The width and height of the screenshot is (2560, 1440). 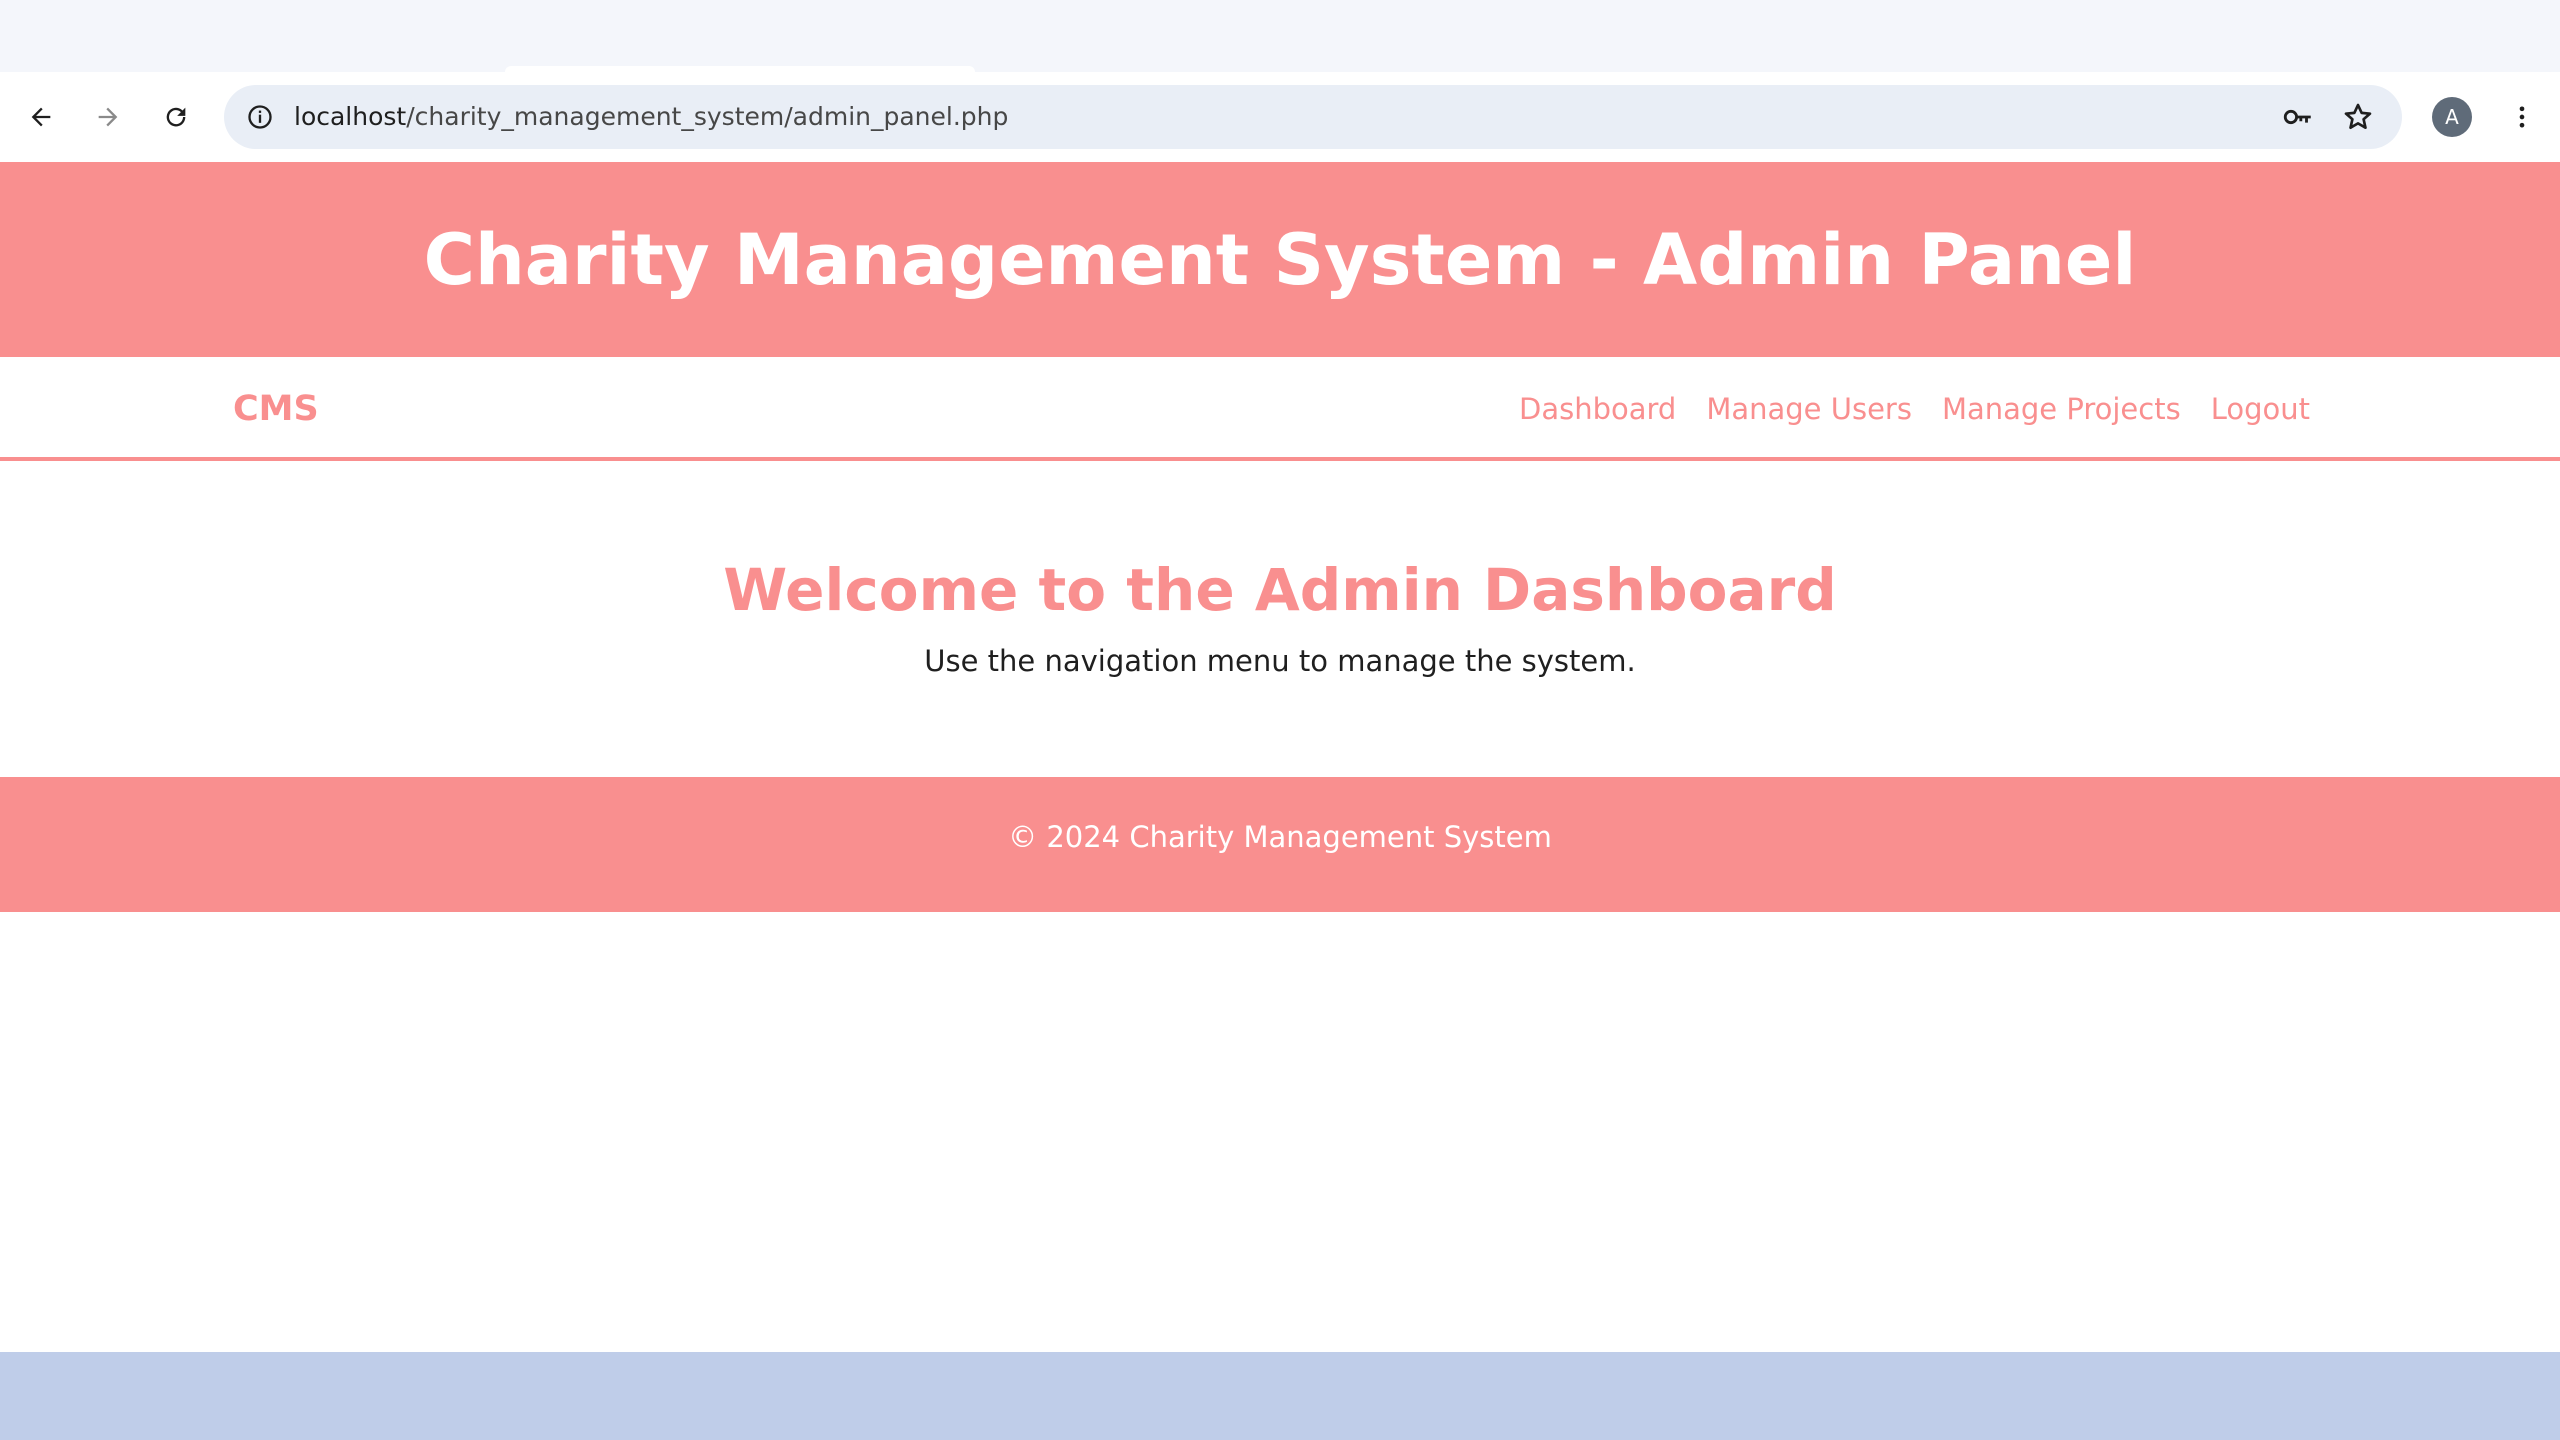 What do you see at coordinates (2358, 117) in the screenshot?
I see `star-icon` at bounding box center [2358, 117].